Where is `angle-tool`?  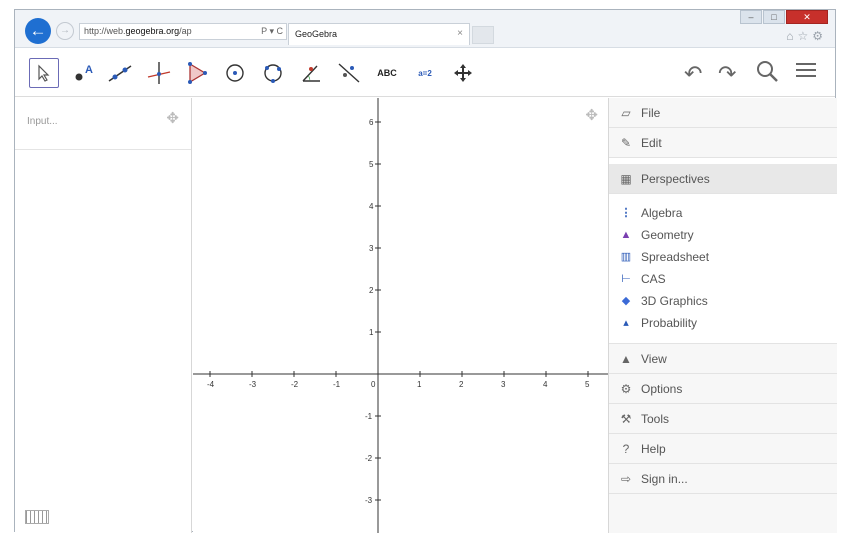
angle-tool is located at coordinates (311, 73).